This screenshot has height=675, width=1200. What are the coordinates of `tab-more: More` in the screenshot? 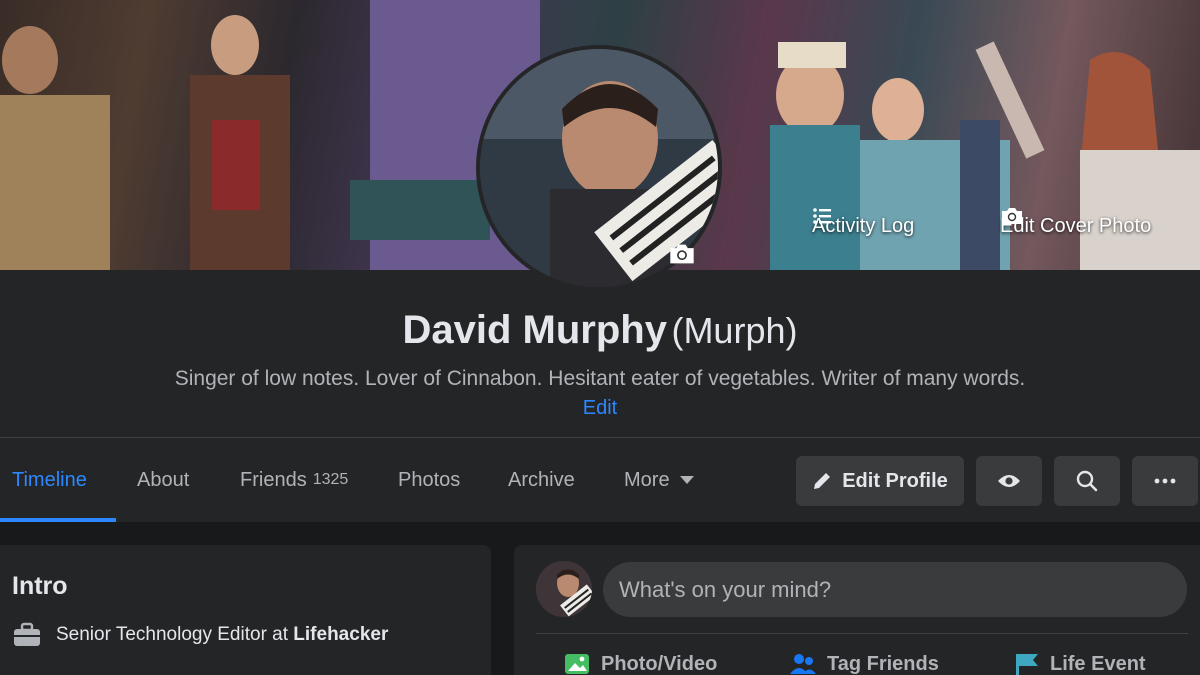 It's located at (659, 480).